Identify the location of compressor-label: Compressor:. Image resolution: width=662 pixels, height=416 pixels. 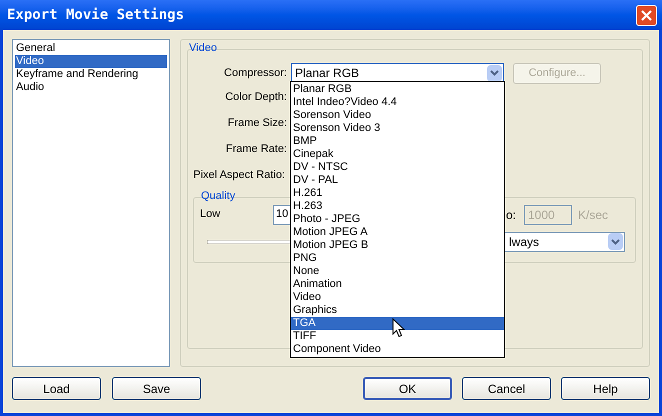
(255, 73).